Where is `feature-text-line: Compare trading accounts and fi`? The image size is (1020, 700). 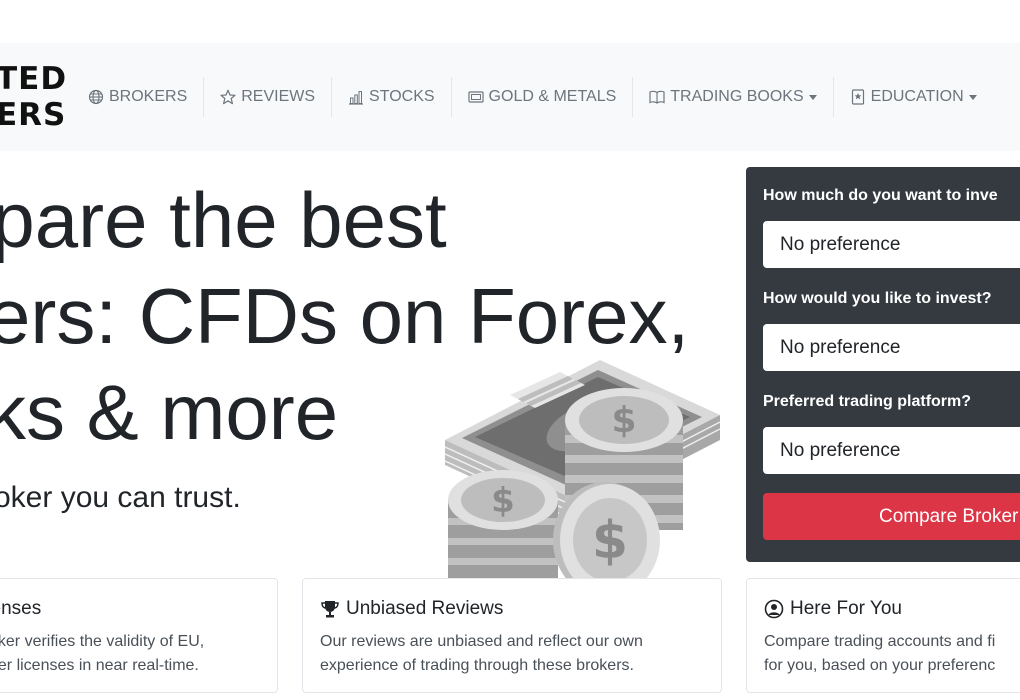 feature-text-line: Compare trading accounts and fi is located at coordinates (880, 641).